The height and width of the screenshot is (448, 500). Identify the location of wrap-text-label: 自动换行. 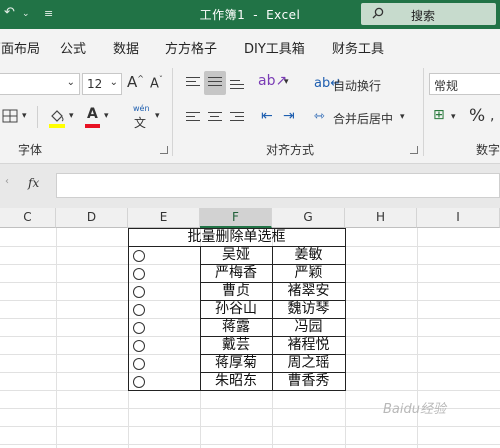
(357, 85).